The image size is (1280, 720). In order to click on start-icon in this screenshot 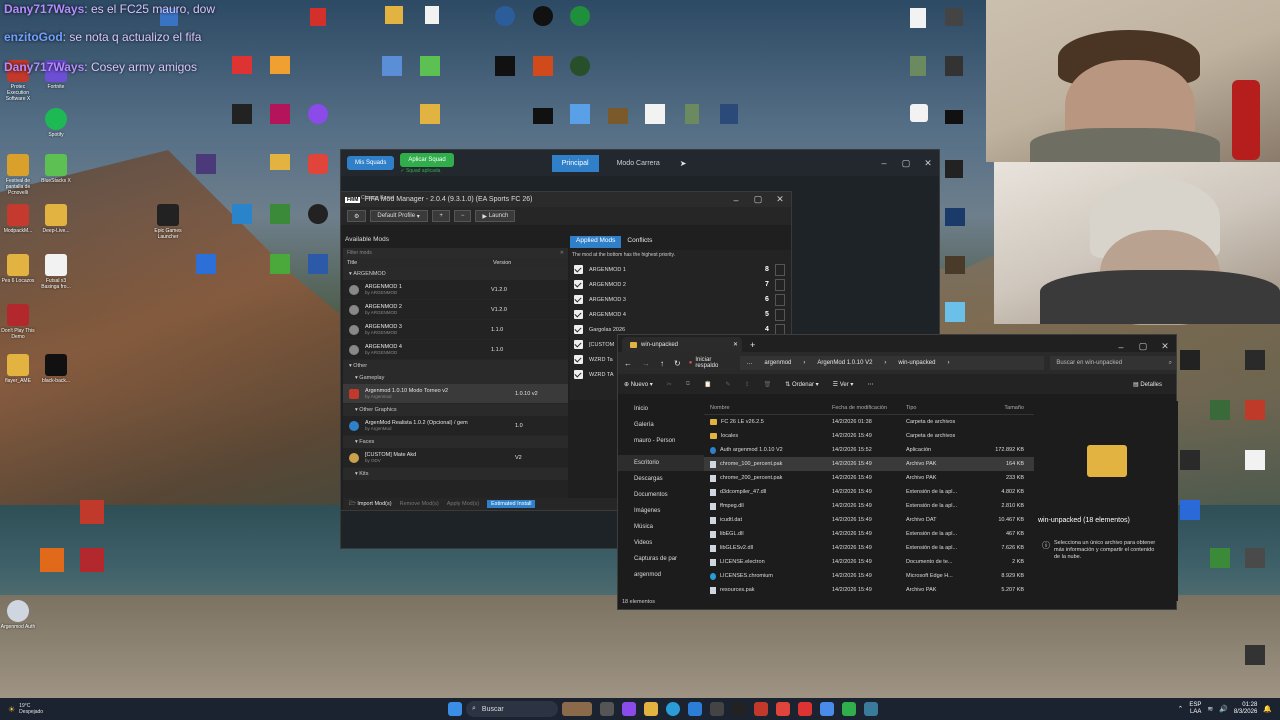, I will do `click(455, 709)`.